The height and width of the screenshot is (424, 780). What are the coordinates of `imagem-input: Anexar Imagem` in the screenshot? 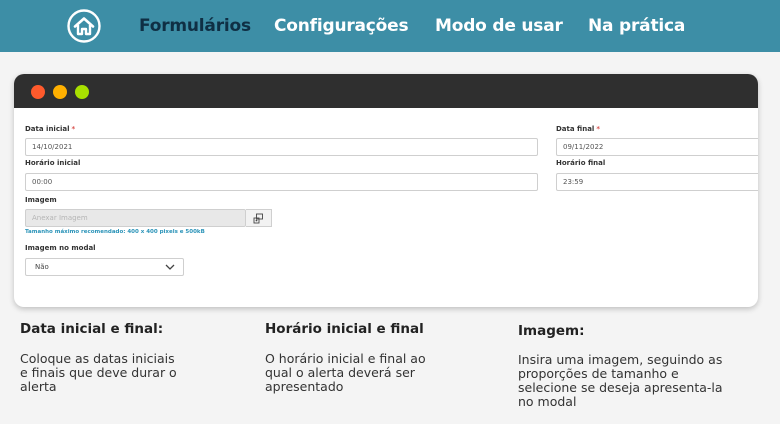 It's located at (135, 218).